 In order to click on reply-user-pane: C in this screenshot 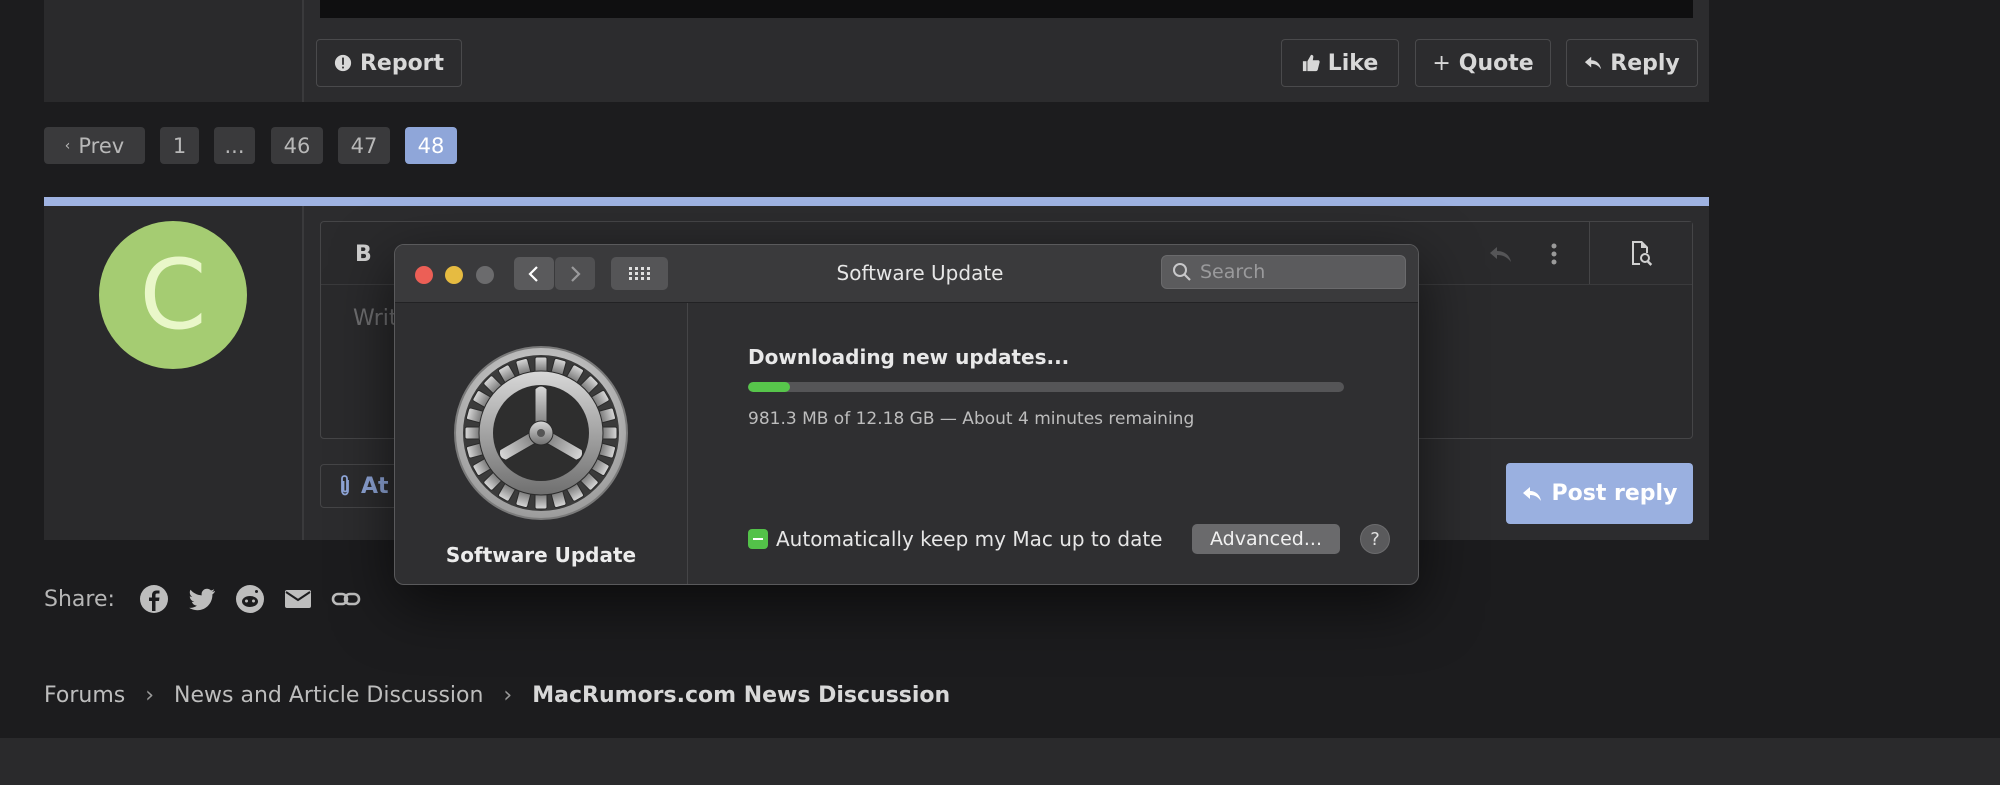, I will do `click(174, 373)`.